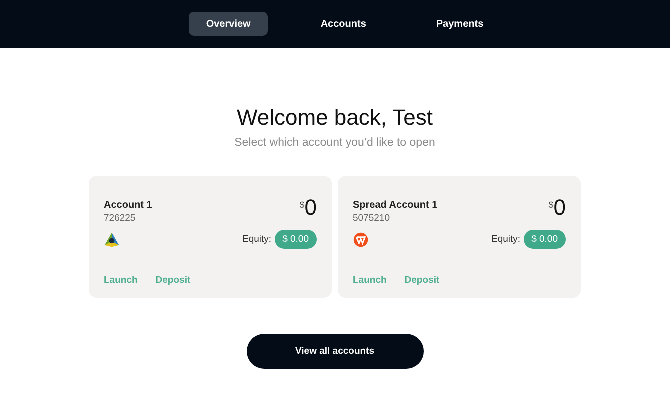  I want to click on account-name: Account 1, so click(128, 205).